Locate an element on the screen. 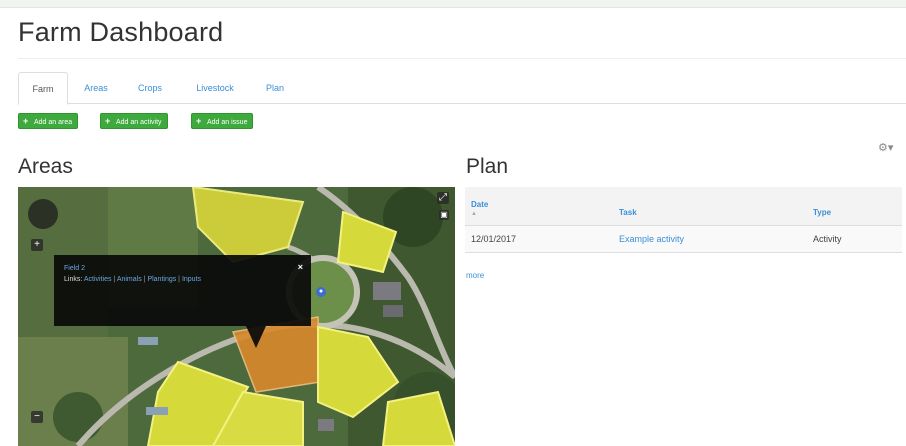 The width and height of the screenshot is (906, 446). page-title: Farm Dashboard is located at coordinates (121, 32).